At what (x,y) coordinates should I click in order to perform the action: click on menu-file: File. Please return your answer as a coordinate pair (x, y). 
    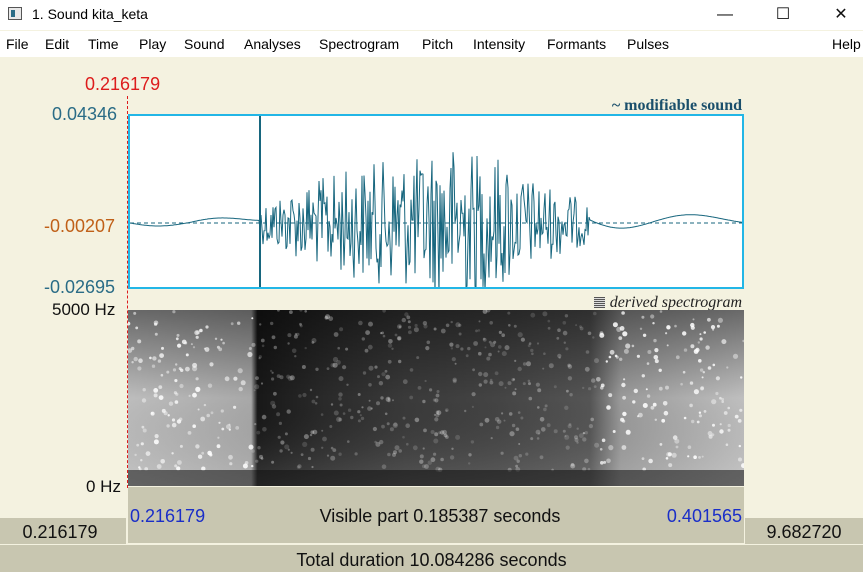
    Looking at the image, I should click on (17, 44).